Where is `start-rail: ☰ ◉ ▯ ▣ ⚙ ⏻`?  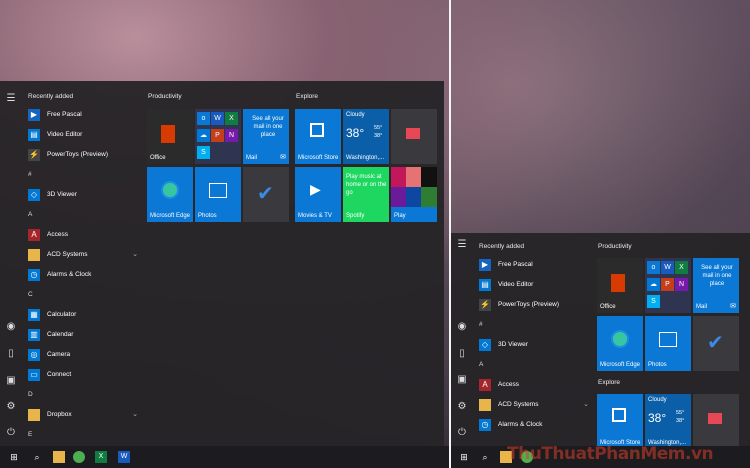
start-rail: ☰ ◉ ▯ ▣ ⚙ ⏻ is located at coordinates (462, 339).